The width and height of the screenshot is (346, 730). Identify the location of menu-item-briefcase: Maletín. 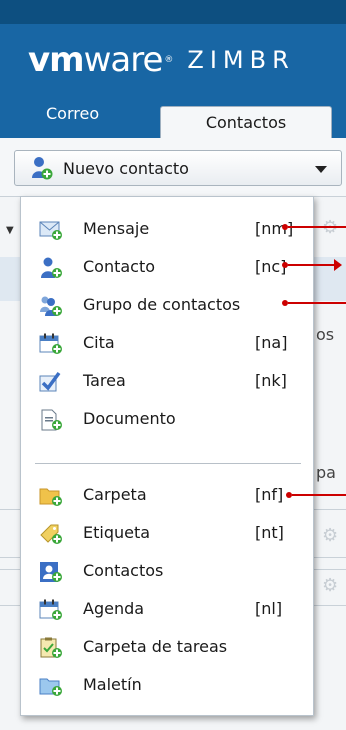
(167, 686).